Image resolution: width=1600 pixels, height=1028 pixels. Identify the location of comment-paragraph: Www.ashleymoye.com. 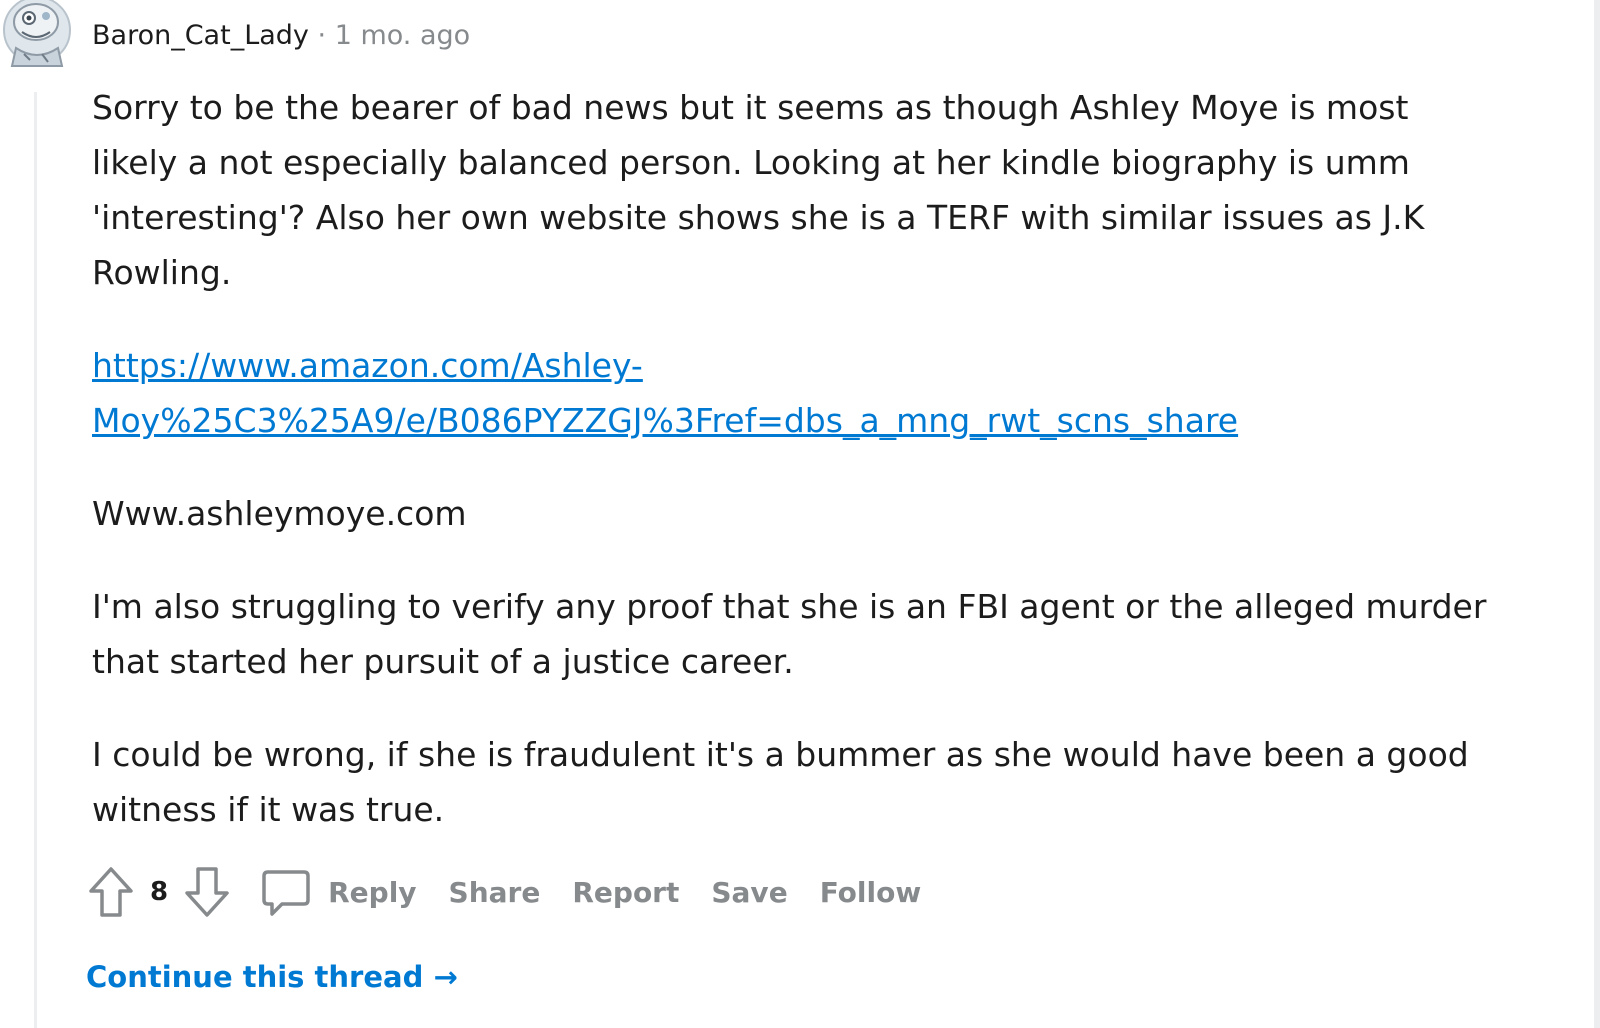
(279, 513).